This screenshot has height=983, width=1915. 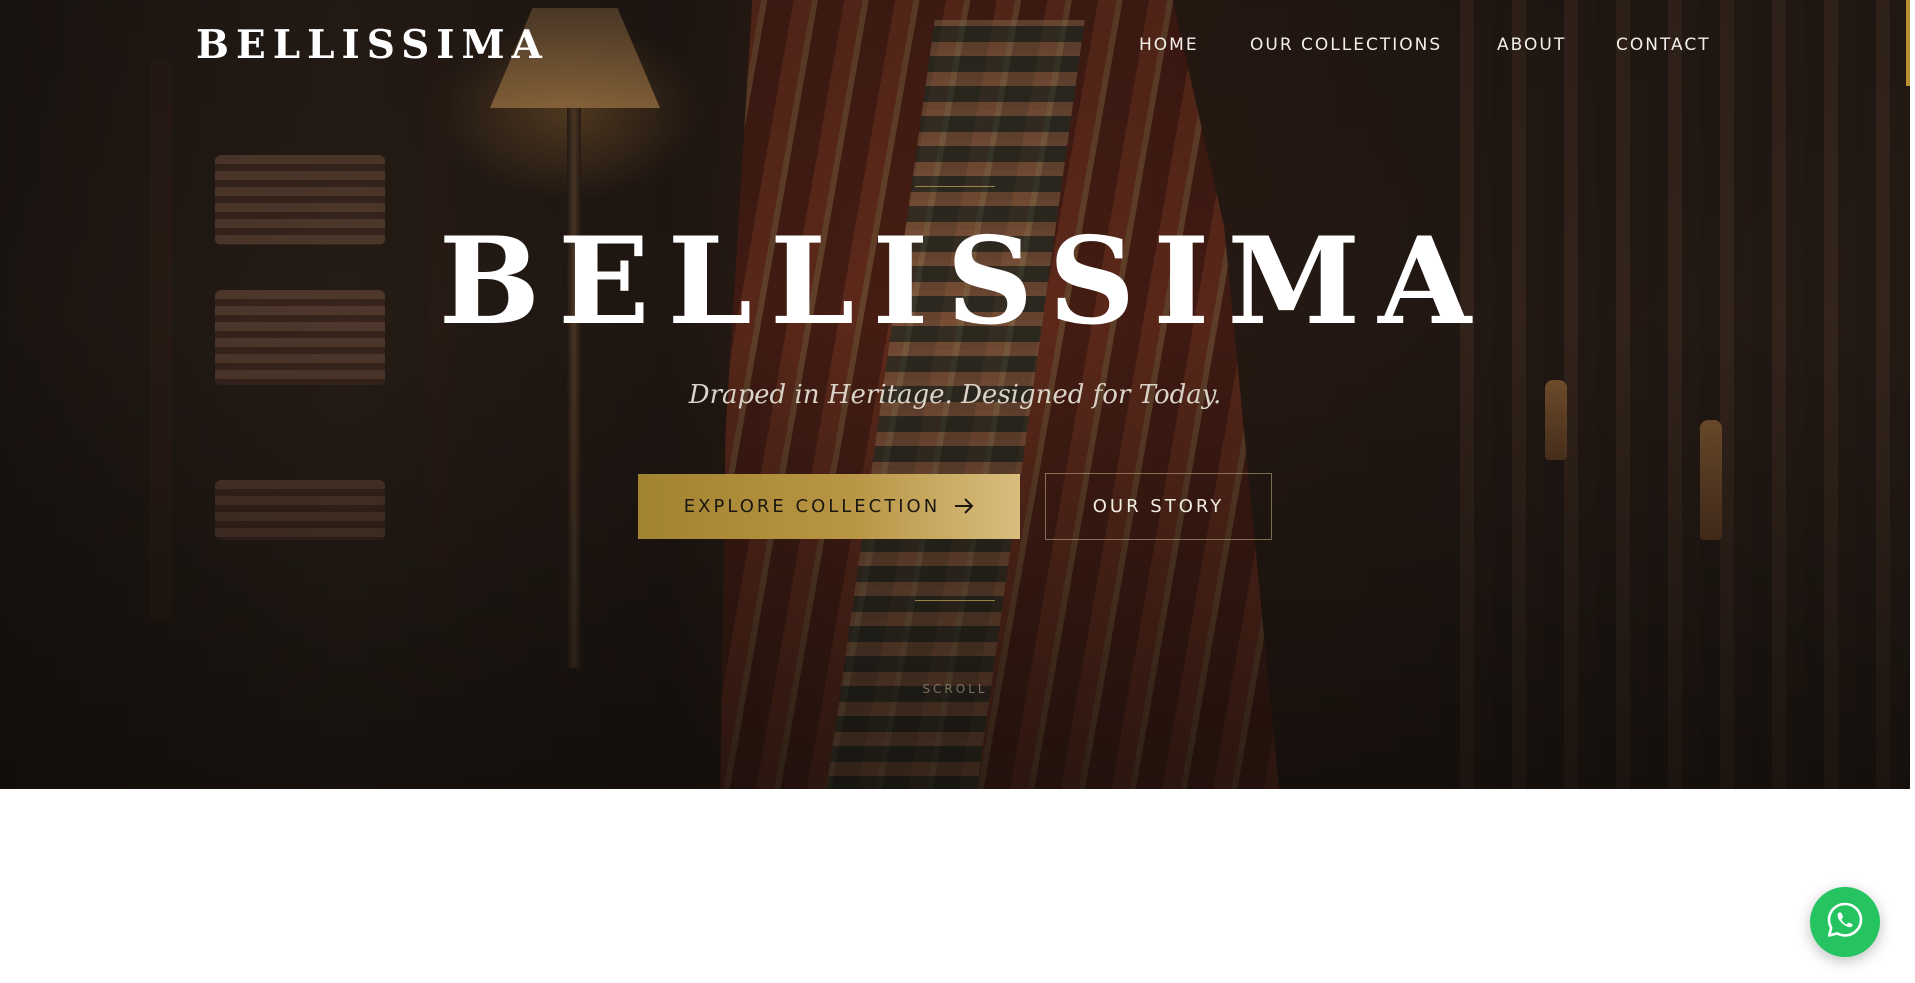 I want to click on explore-collection-label: EXPLORE COLLECTION, so click(x=812, y=506).